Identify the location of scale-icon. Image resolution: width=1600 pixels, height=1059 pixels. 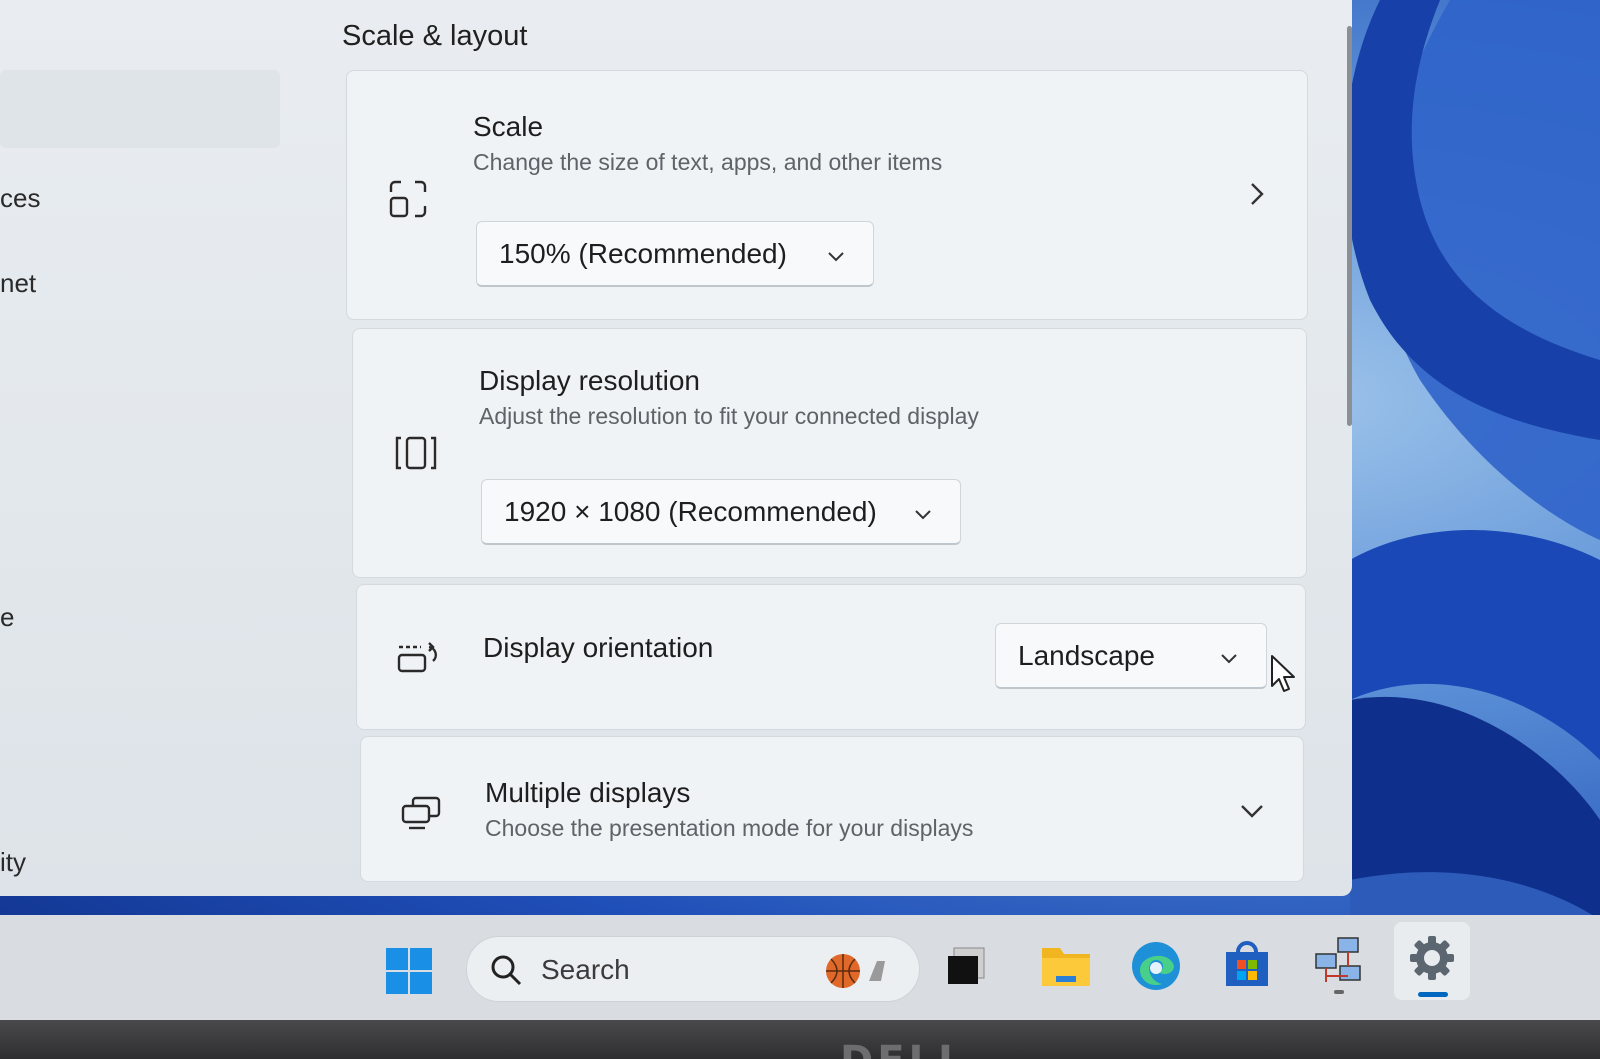
(408, 201).